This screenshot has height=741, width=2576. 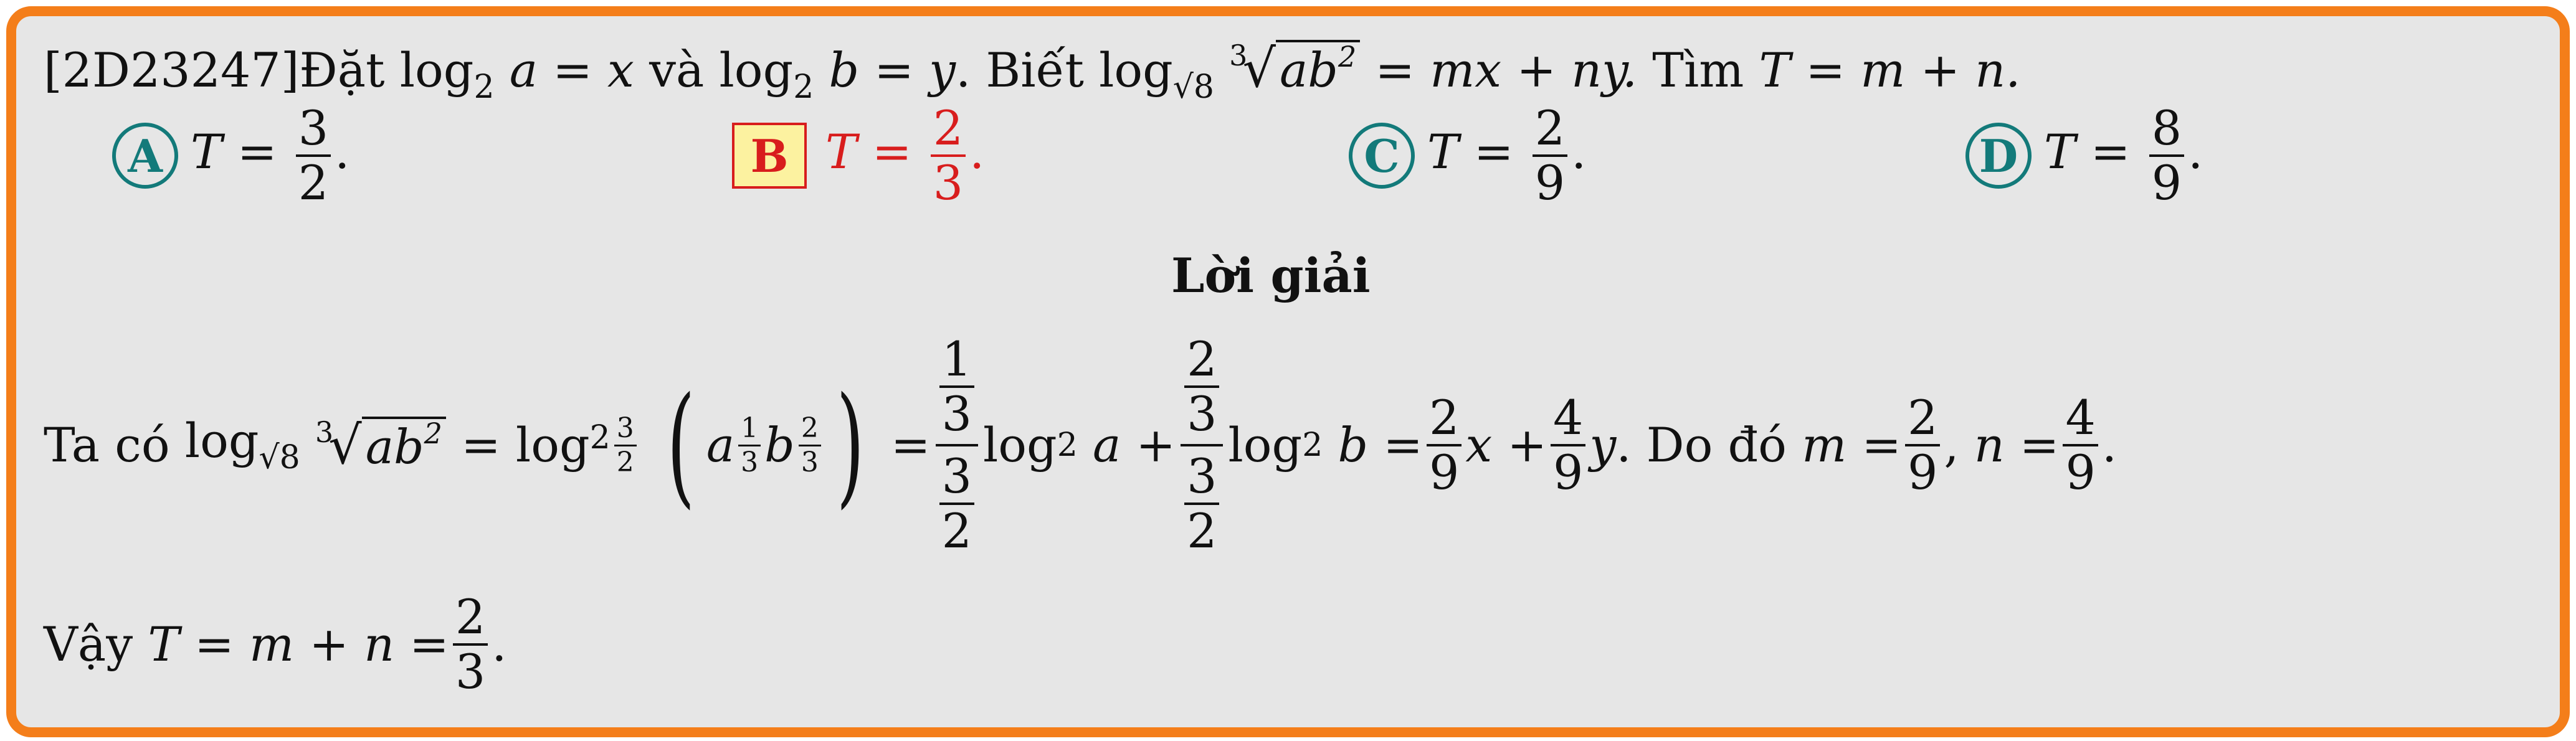 What do you see at coordinates (1382, 156) in the screenshot?
I see `option-c-marker: C` at bounding box center [1382, 156].